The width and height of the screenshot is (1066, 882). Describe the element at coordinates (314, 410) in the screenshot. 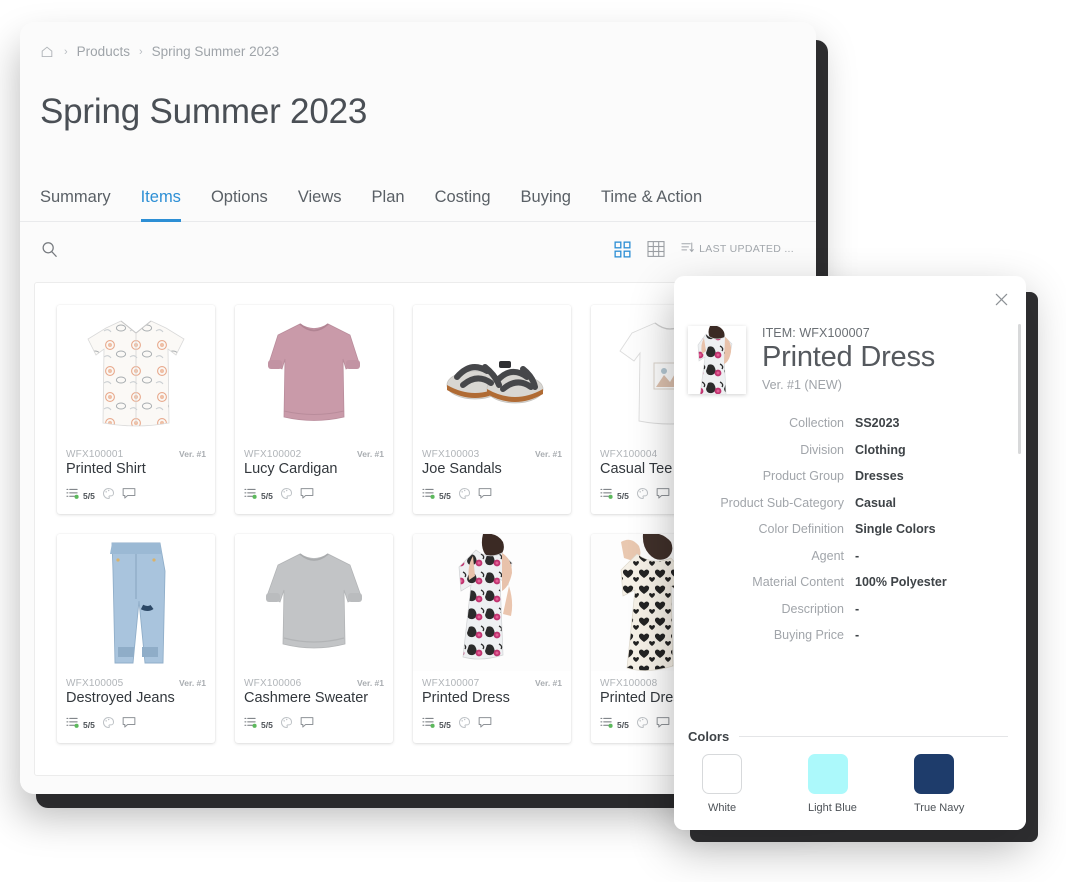

I see `item-card: WFX100002 Ver. #1 Lucy Cardigan 5/5` at that location.